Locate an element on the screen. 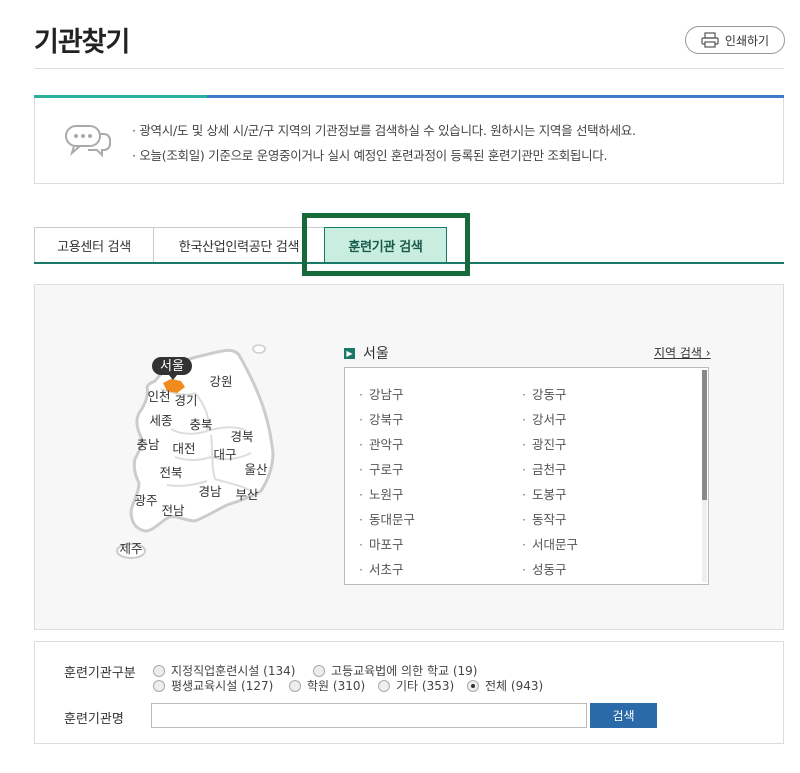 Image resolution: width=800 pixels, height=773 pixels. region-label-jeonnam: 전남 is located at coordinates (173, 510).